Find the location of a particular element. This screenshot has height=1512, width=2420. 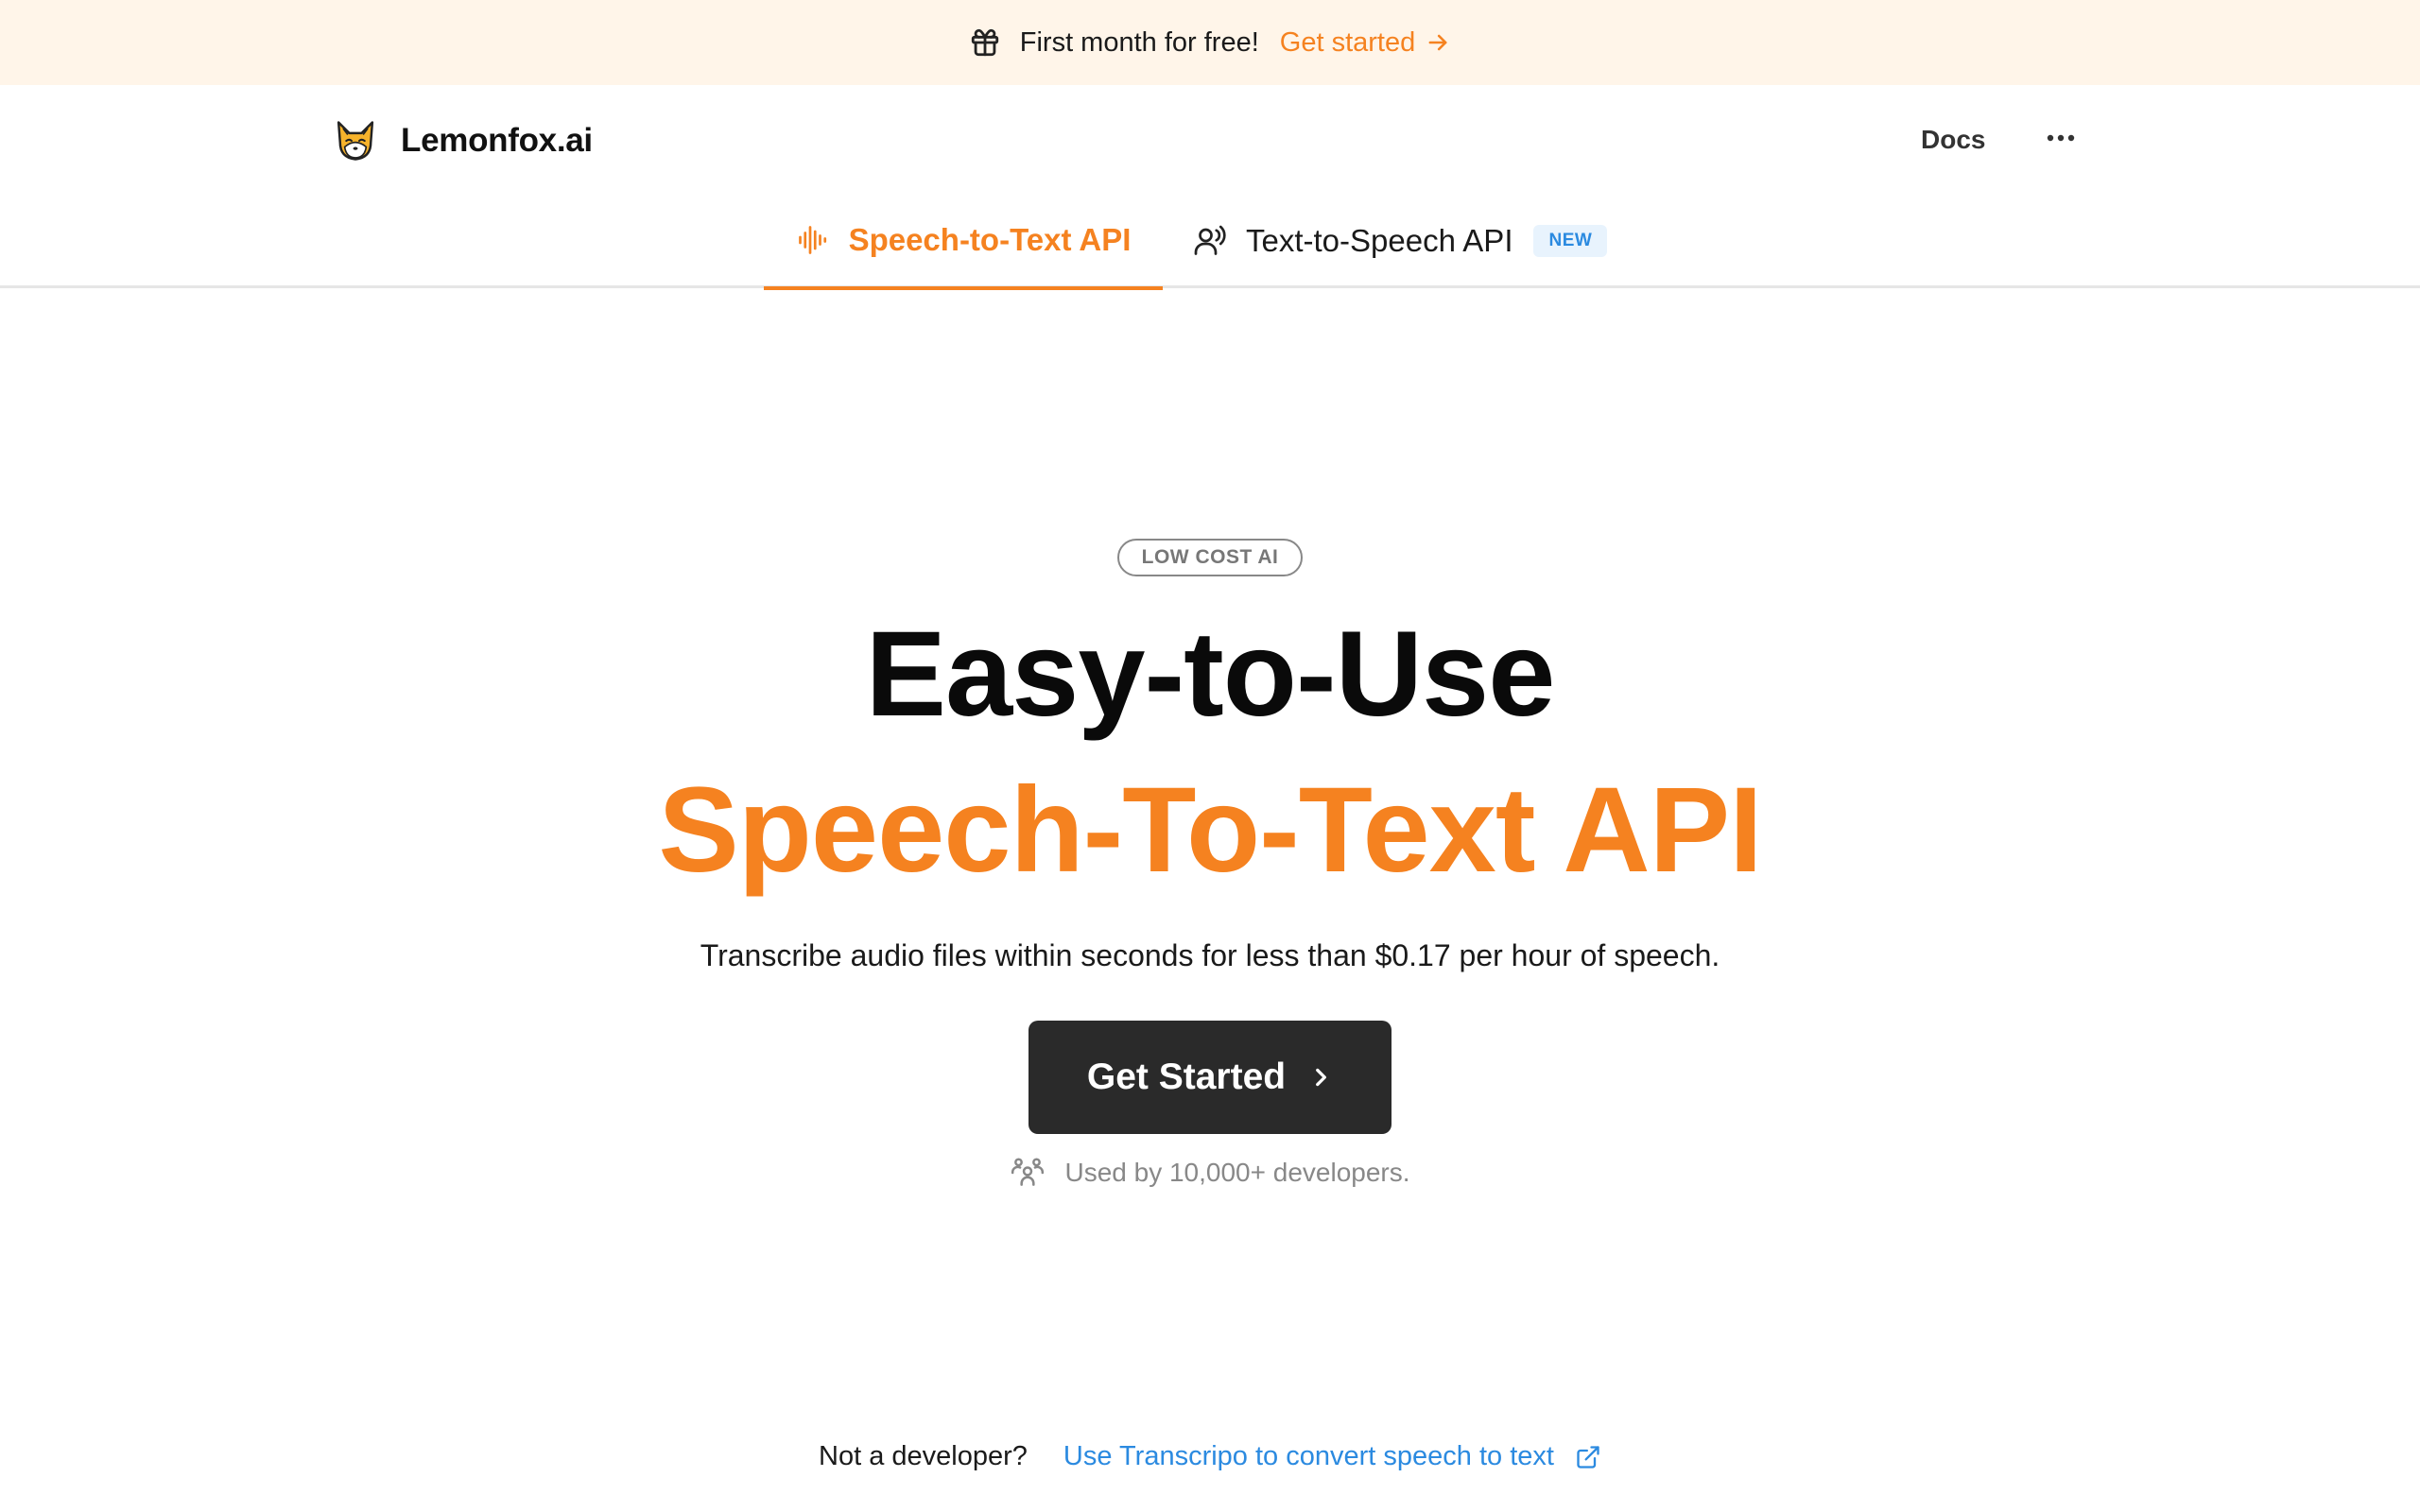

tab-speech-to-text: Speech-to-Text API is located at coordinates (963, 242).